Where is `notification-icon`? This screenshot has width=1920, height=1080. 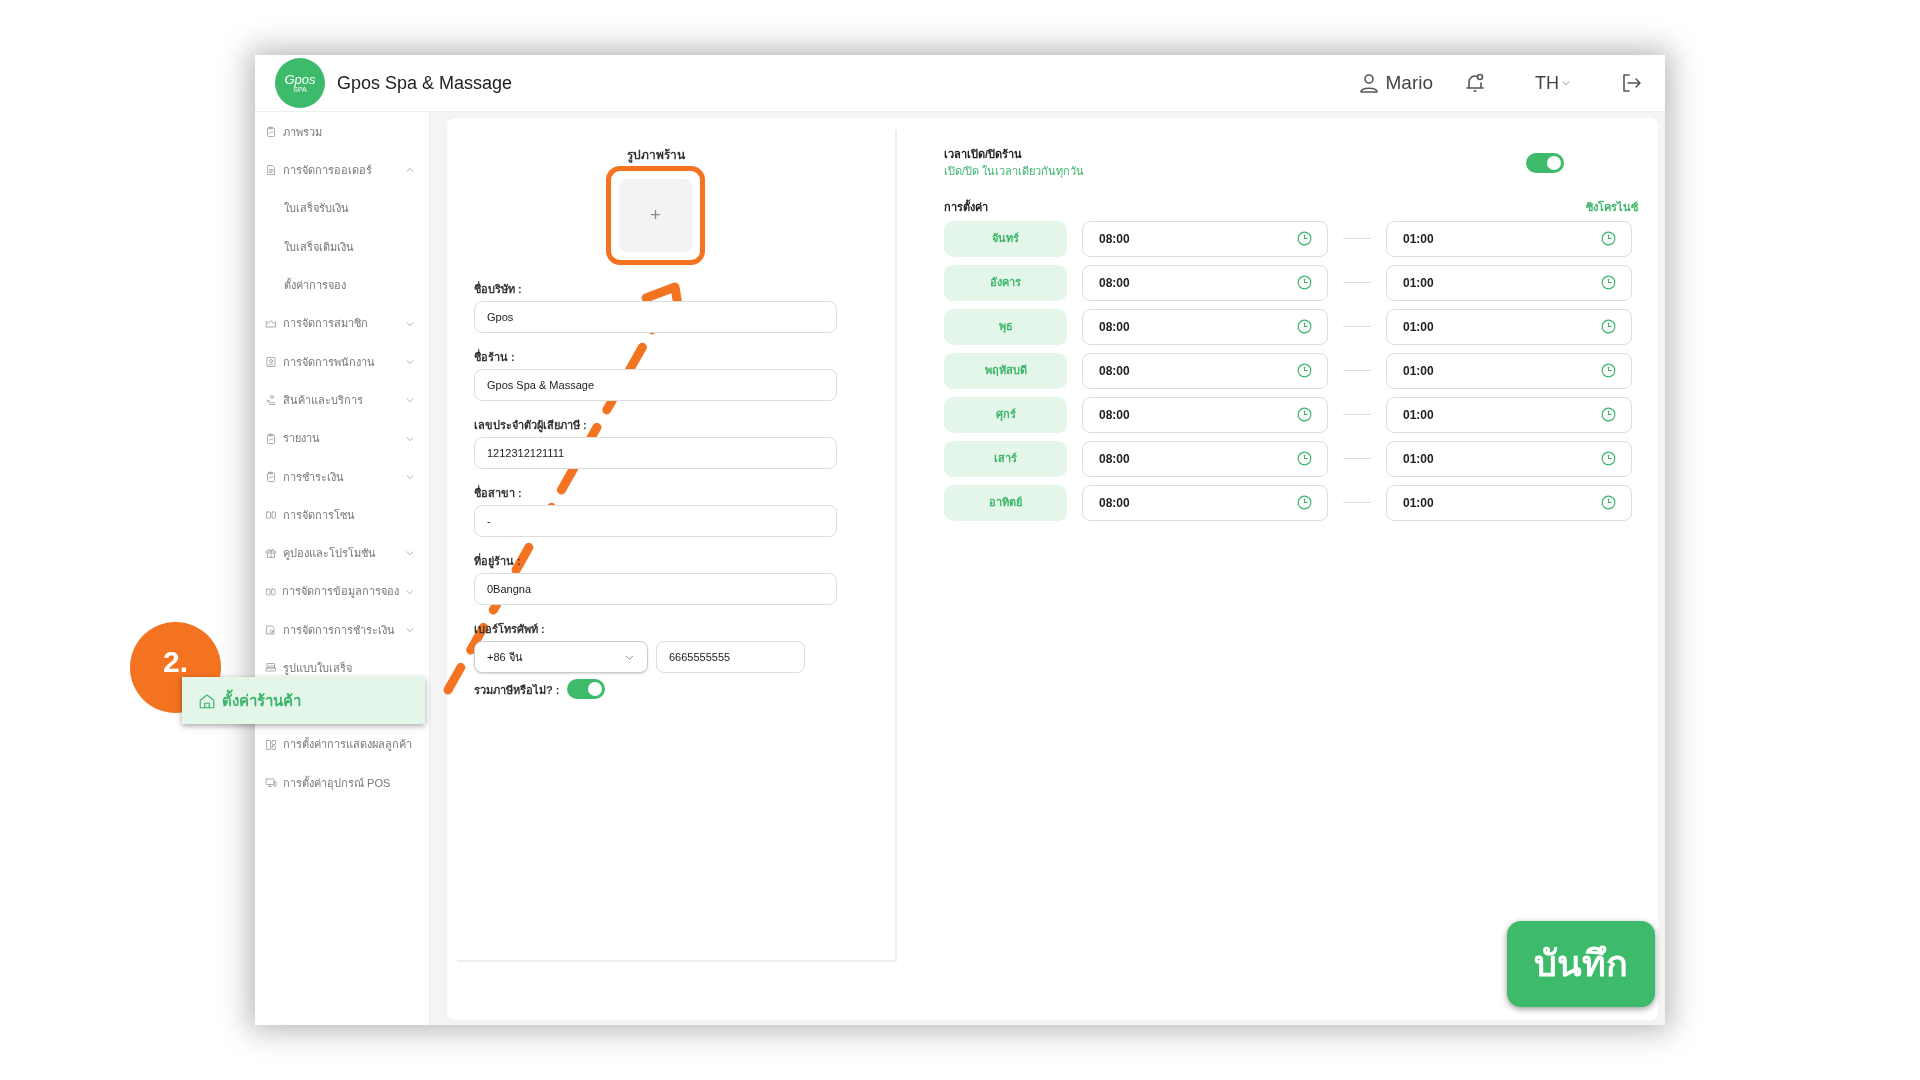 notification-icon is located at coordinates (1475, 83).